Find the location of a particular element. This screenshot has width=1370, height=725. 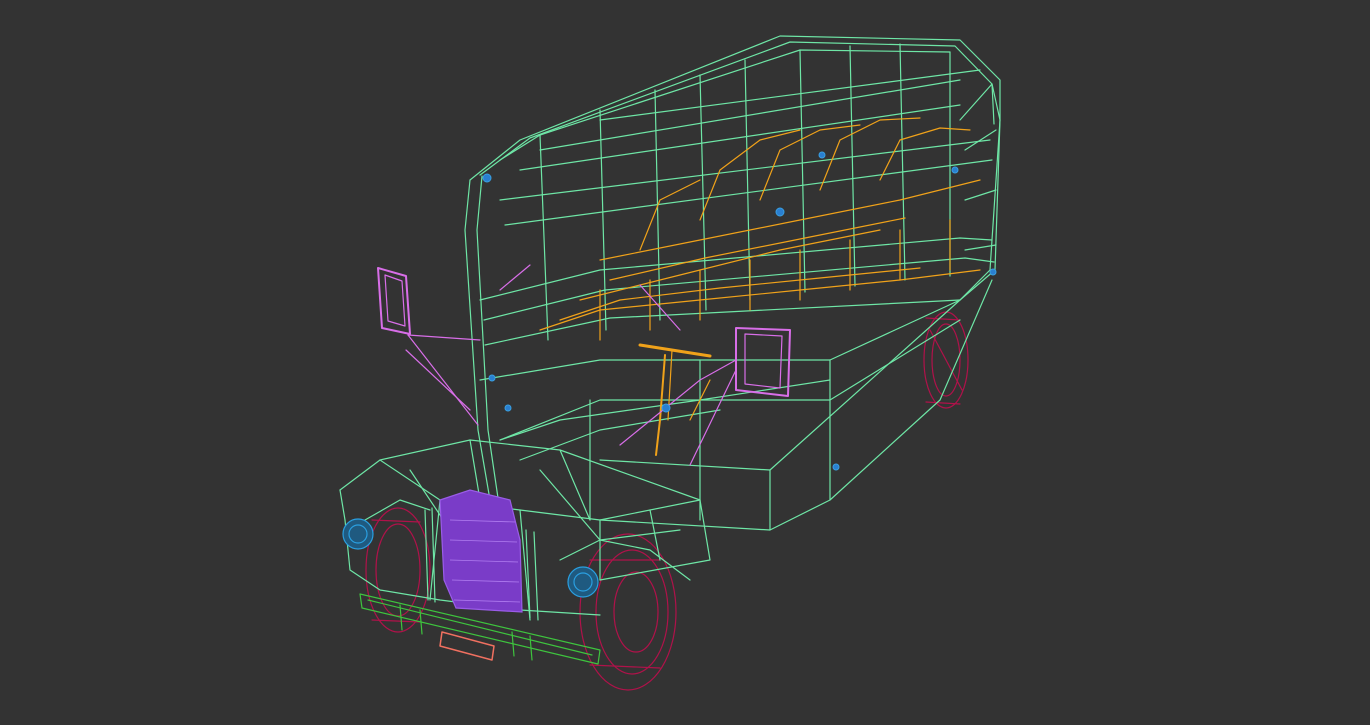

front-right-wheel is located at coordinates (628, 612).